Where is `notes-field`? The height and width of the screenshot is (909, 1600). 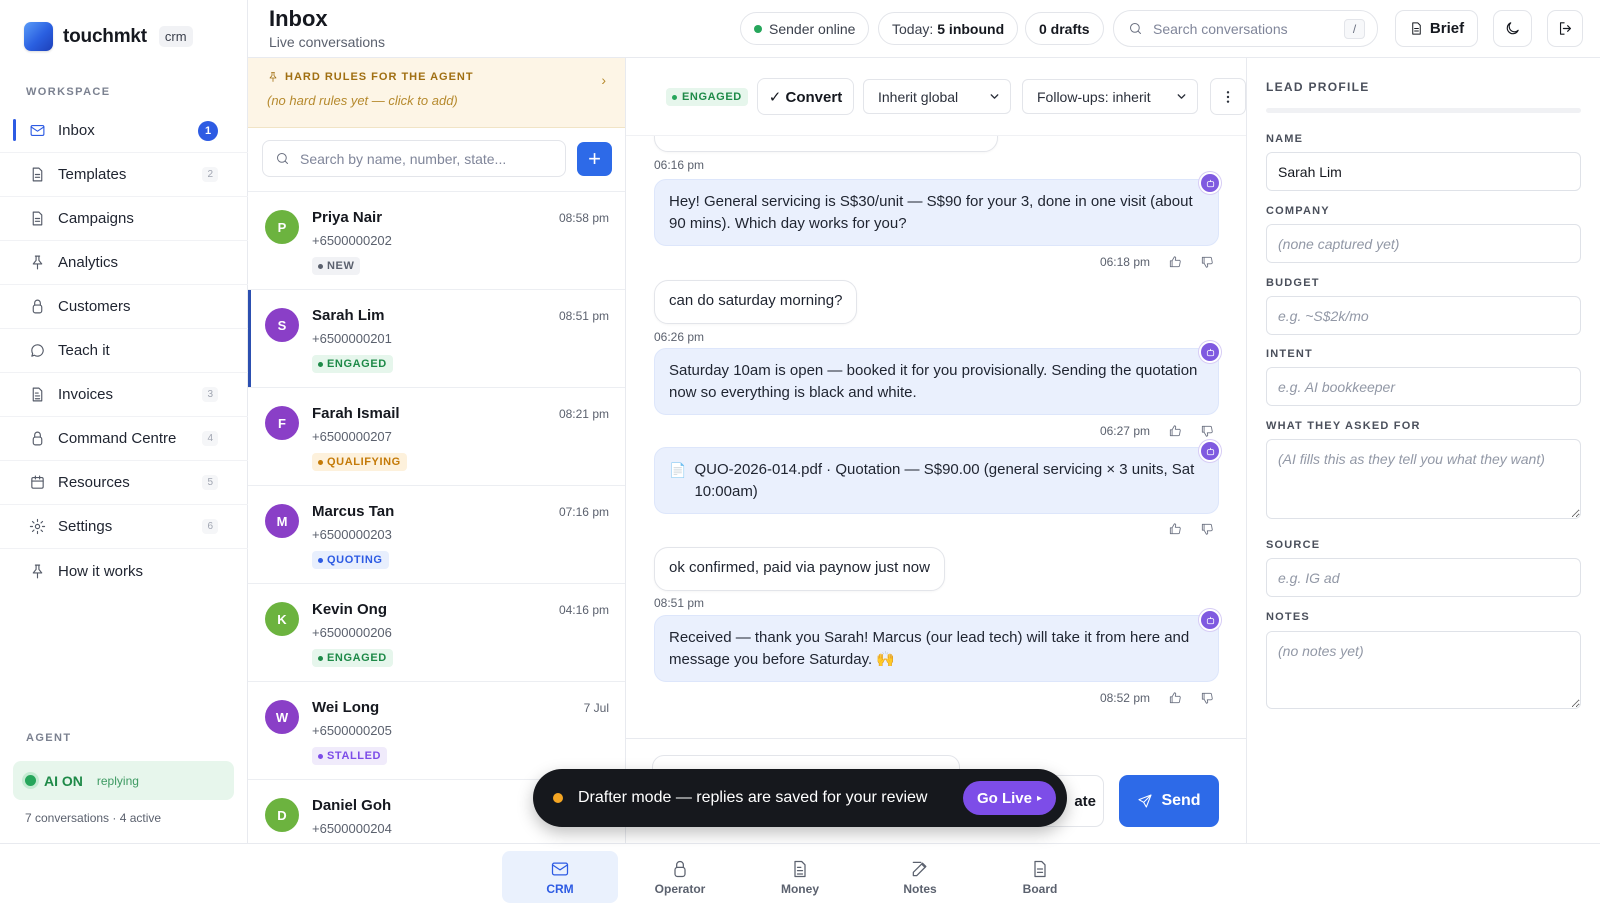 notes-field is located at coordinates (1423, 670).